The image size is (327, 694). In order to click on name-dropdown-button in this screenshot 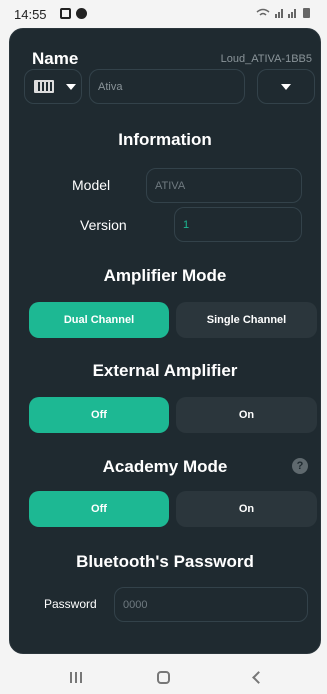, I will do `click(286, 86)`.